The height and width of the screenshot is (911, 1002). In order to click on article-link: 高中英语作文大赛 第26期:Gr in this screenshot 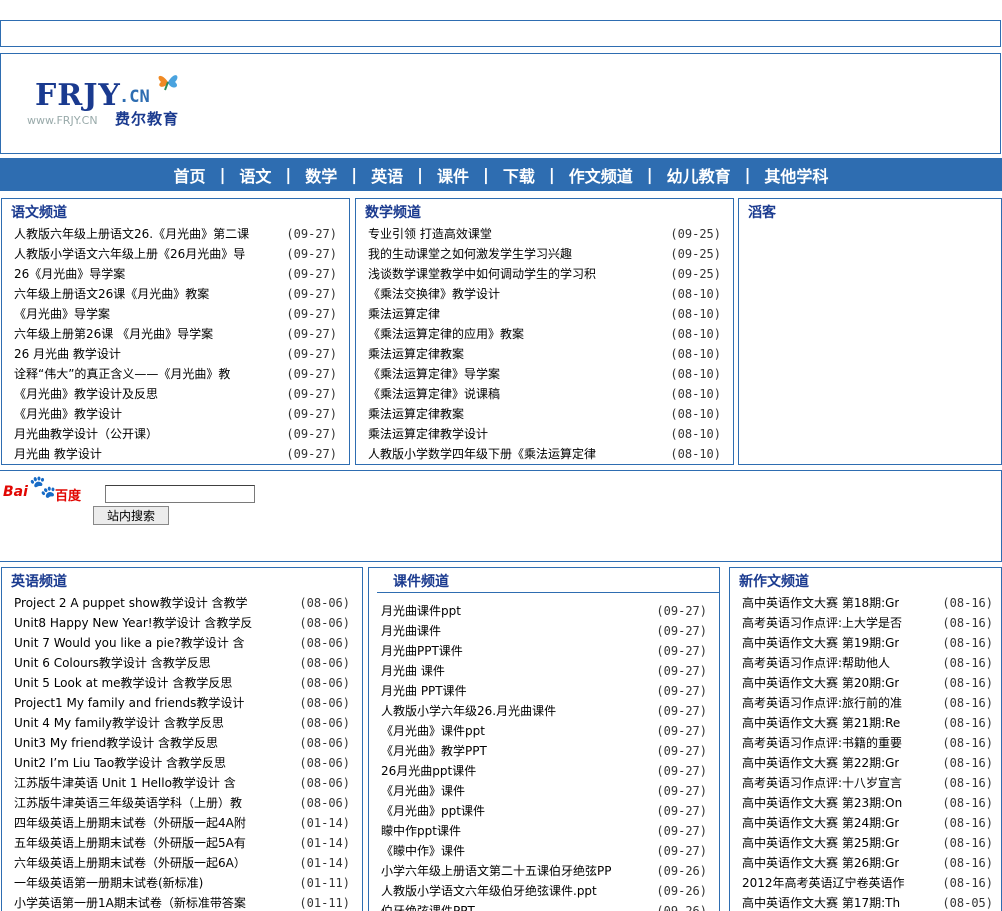, I will do `click(820, 863)`.